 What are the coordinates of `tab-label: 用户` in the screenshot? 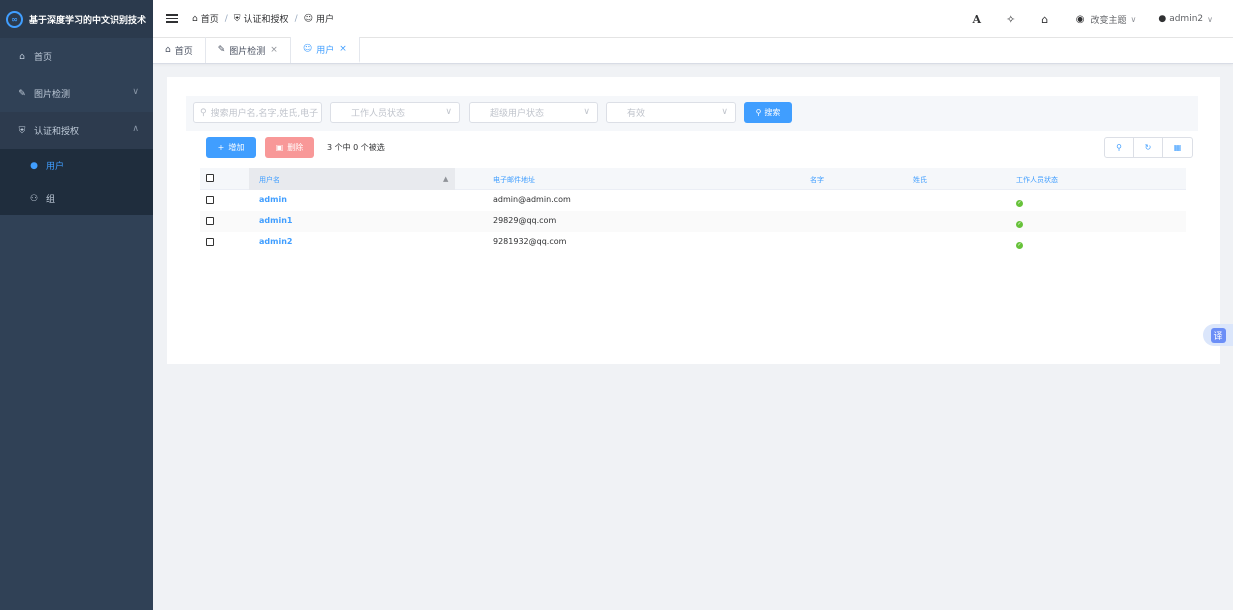 It's located at (325, 50).